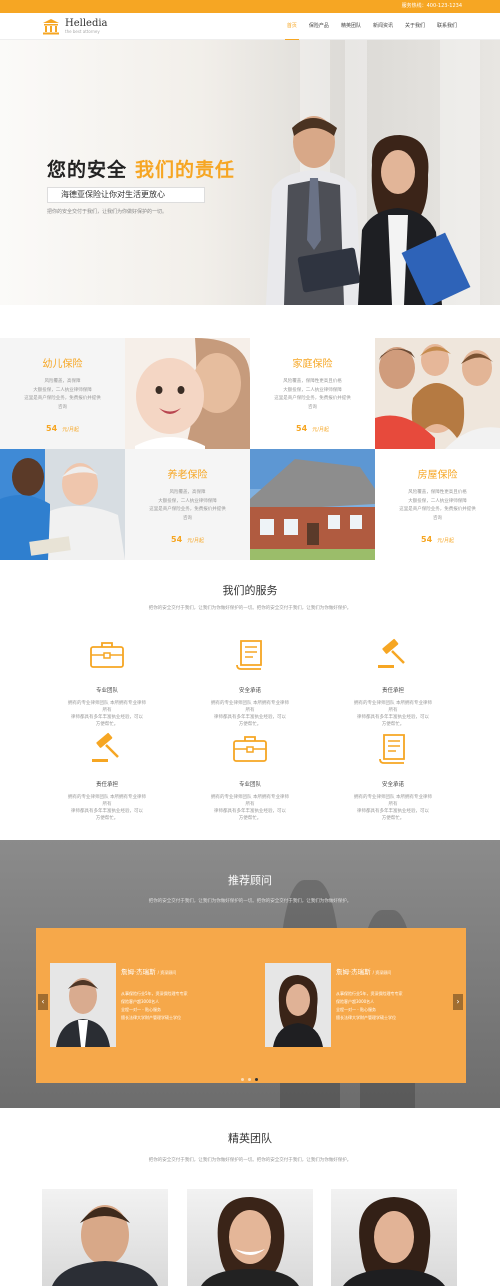  I want to click on business-couple-image, so click(368, 210).